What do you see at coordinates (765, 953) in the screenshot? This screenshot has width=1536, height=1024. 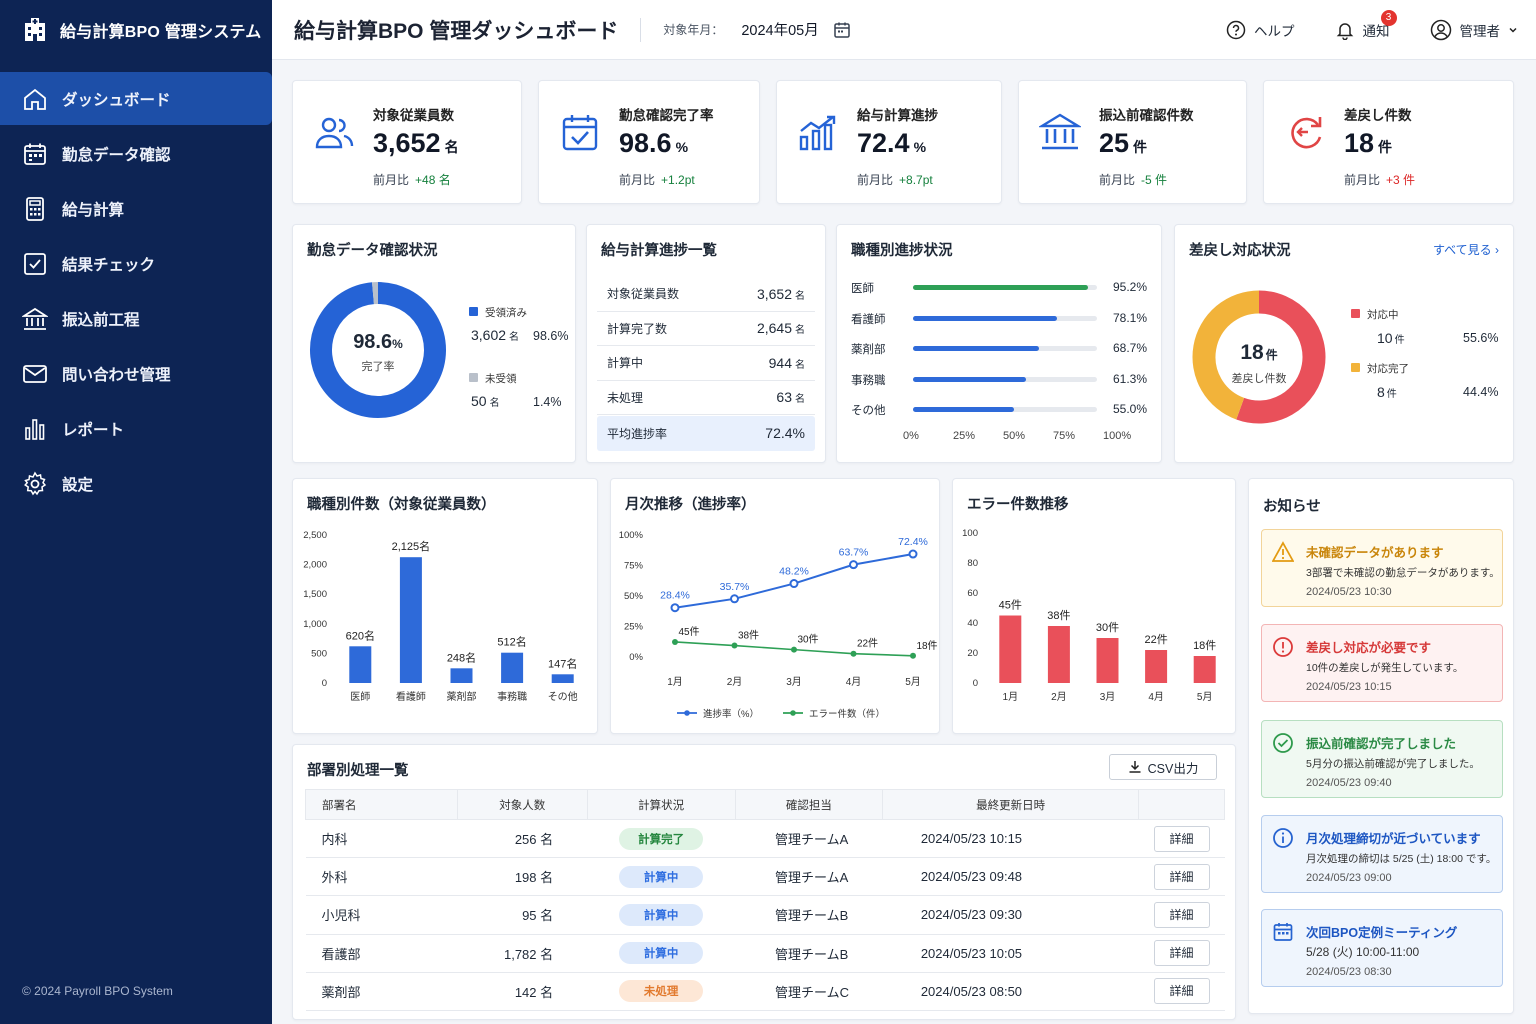 I see `table-row: 看護部 1,782 名 計算中 管理チームB 2024/05/23 10:05 詳細` at bounding box center [765, 953].